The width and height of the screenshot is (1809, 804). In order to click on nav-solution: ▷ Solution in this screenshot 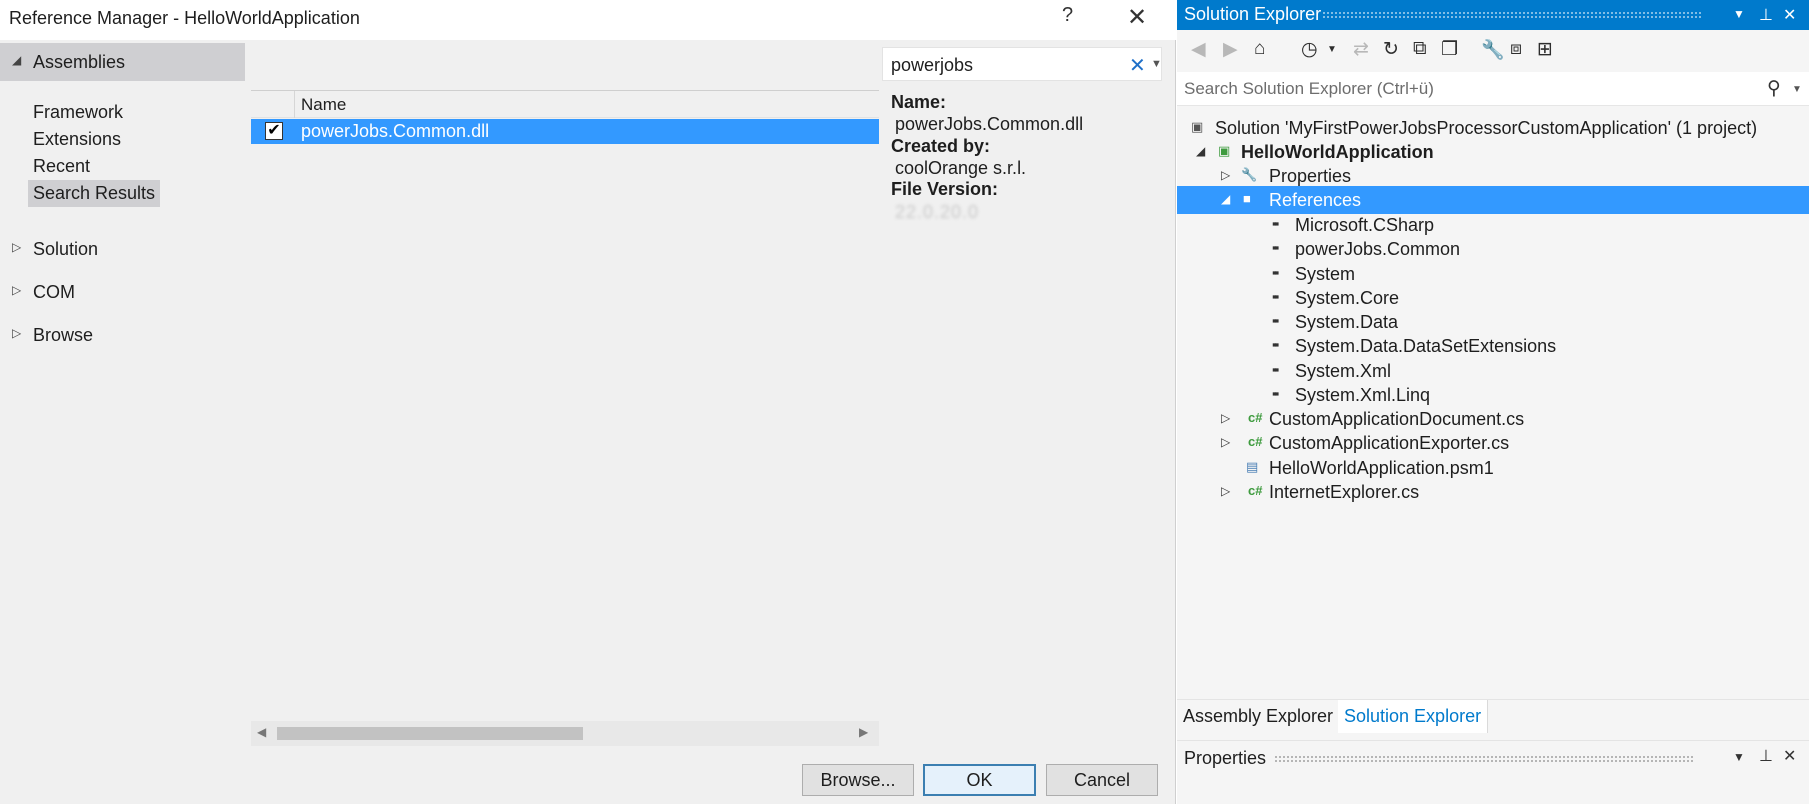, I will do `click(122, 249)`.